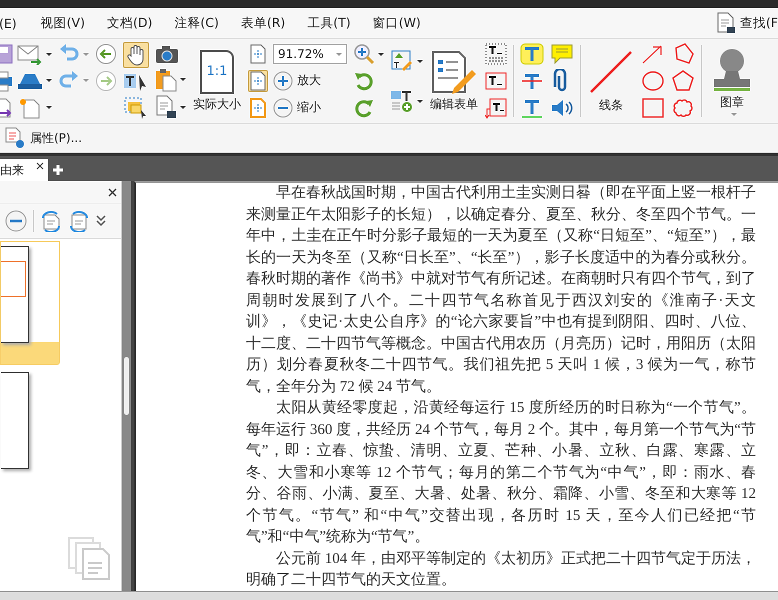 The height and width of the screenshot is (600, 778). What do you see at coordinates (15, 138) in the screenshot?
I see `document-settings-icon` at bounding box center [15, 138].